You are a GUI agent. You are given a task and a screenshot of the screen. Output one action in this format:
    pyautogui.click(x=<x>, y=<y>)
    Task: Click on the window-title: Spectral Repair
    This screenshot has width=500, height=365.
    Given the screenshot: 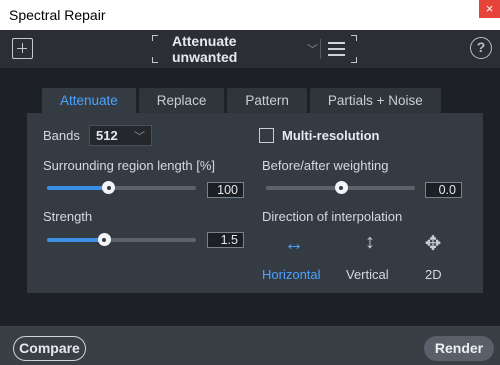 What is the action you would take?
    pyautogui.click(x=57, y=15)
    